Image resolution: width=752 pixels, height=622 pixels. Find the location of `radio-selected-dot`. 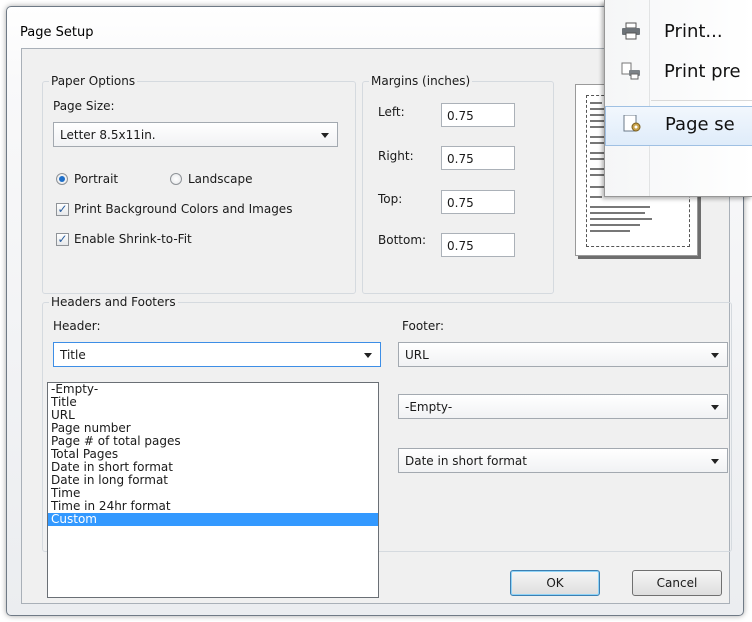

radio-selected-dot is located at coordinates (62, 179).